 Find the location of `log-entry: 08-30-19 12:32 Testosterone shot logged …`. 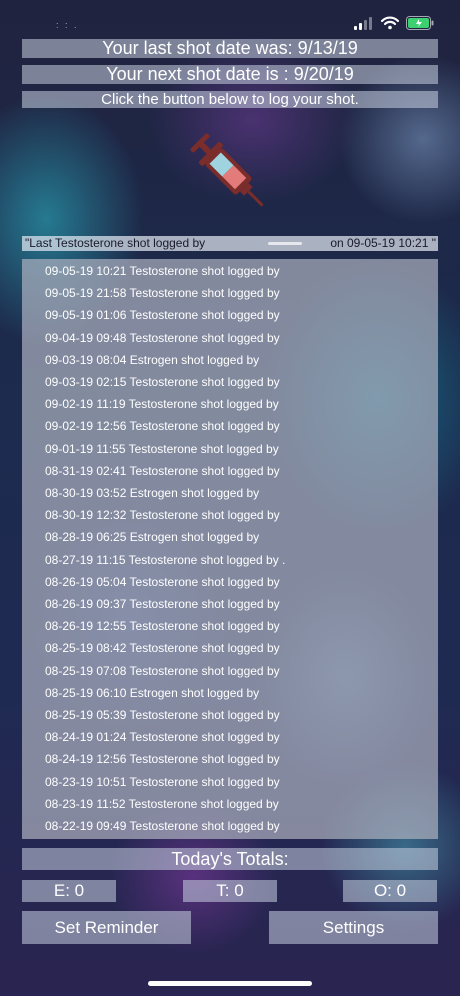

log-entry: 08-30-19 12:32 Testosterone shot logged … is located at coordinates (162, 515).